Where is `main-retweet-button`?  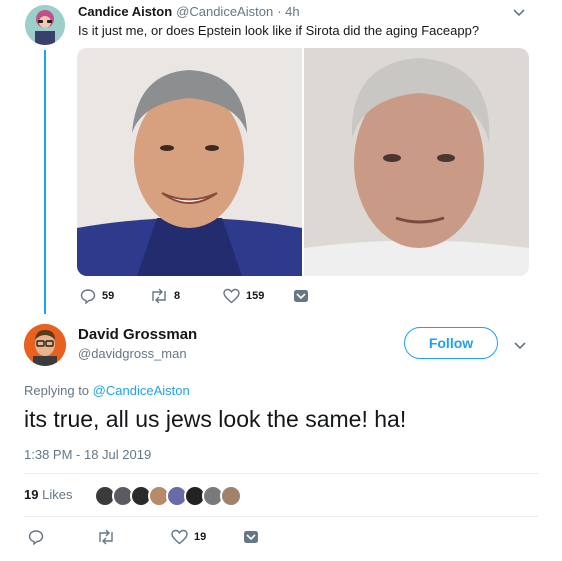 main-retweet-button is located at coordinates (106, 537).